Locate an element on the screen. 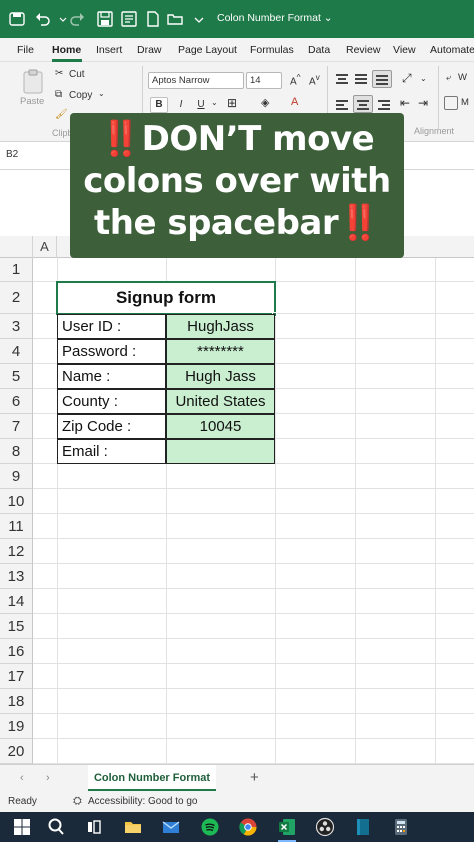  copy-dropdown-icon: ⌄ is located at coordinates (101, 93).